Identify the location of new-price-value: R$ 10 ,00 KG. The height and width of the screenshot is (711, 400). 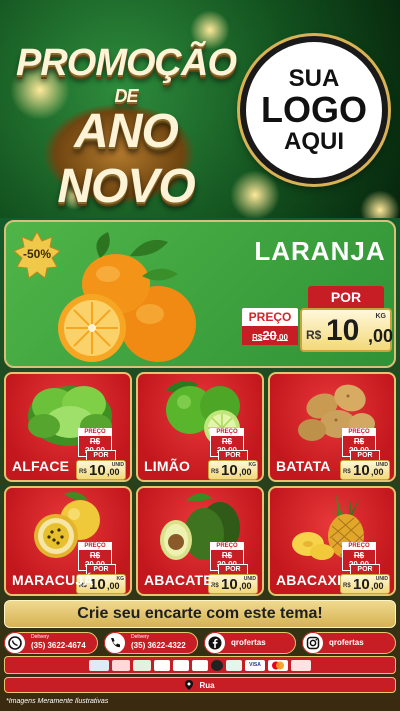
(347, 330).